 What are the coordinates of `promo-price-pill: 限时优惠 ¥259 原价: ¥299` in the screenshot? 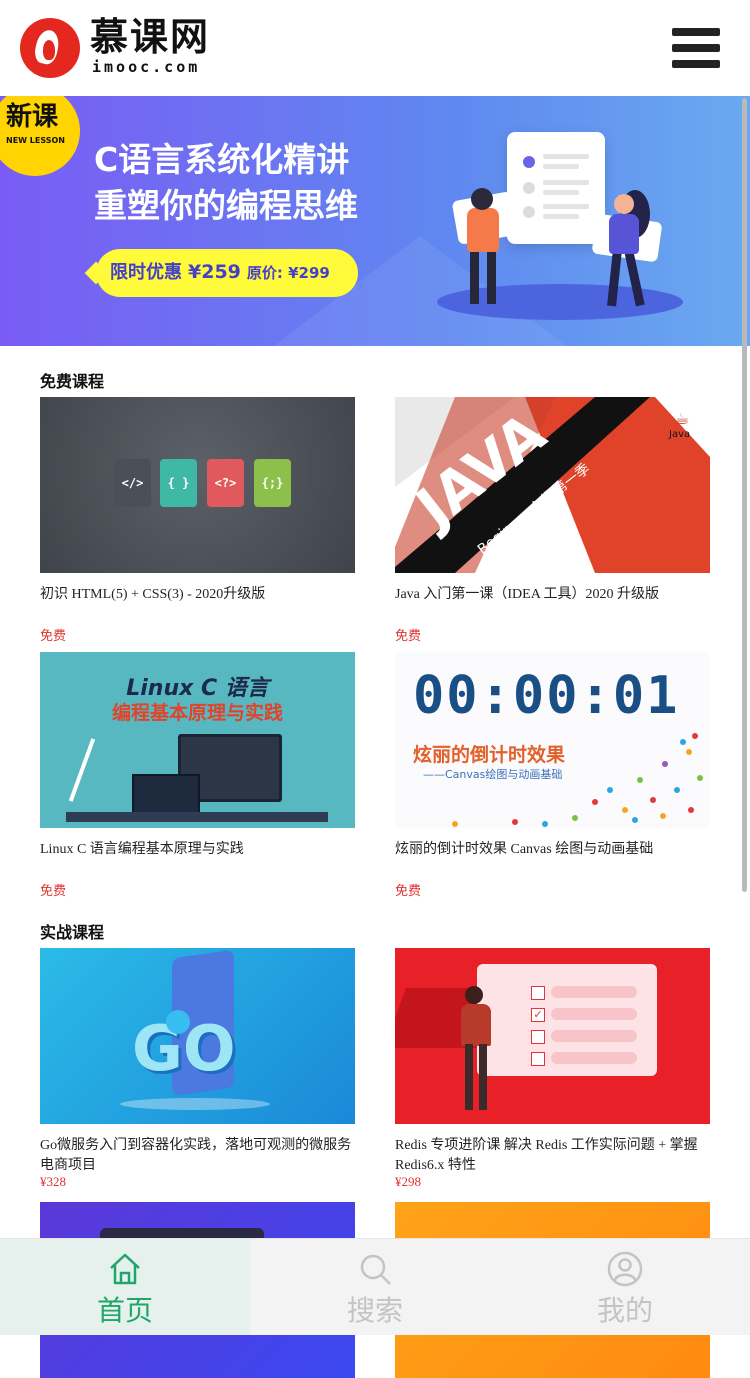 It's located at (221, 273).